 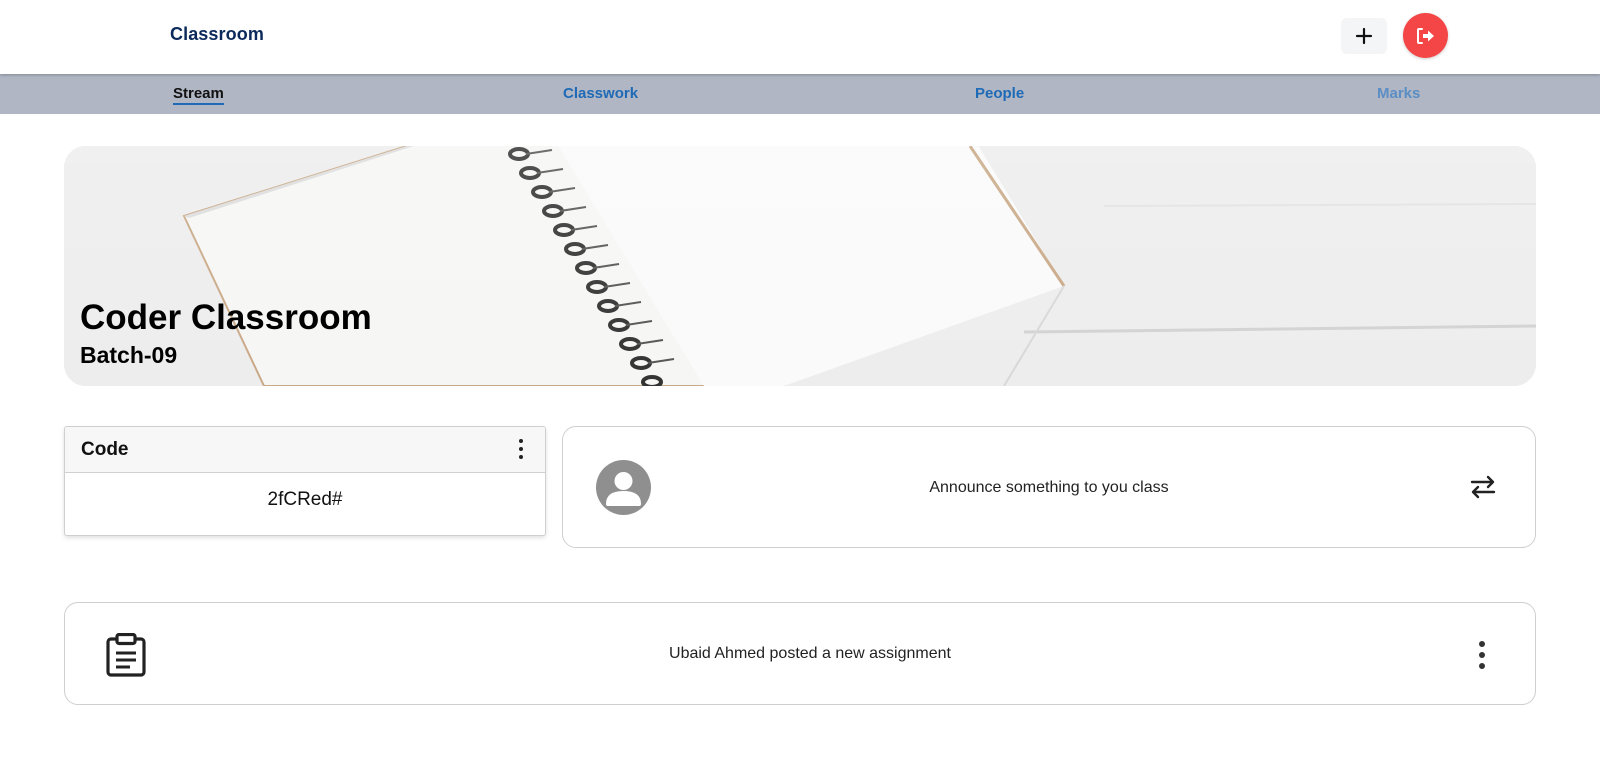 What do you see at coordinates (800, 94) in the screenshot?
I see `tab-bar: Stream Classwork People Marks` at bounding box center [800, 94].